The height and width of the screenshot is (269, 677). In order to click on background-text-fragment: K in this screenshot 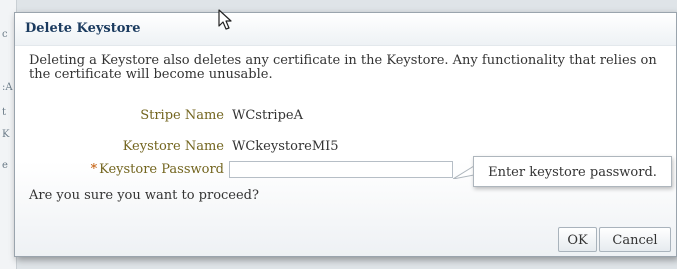, I will do `click(6, 134)`.